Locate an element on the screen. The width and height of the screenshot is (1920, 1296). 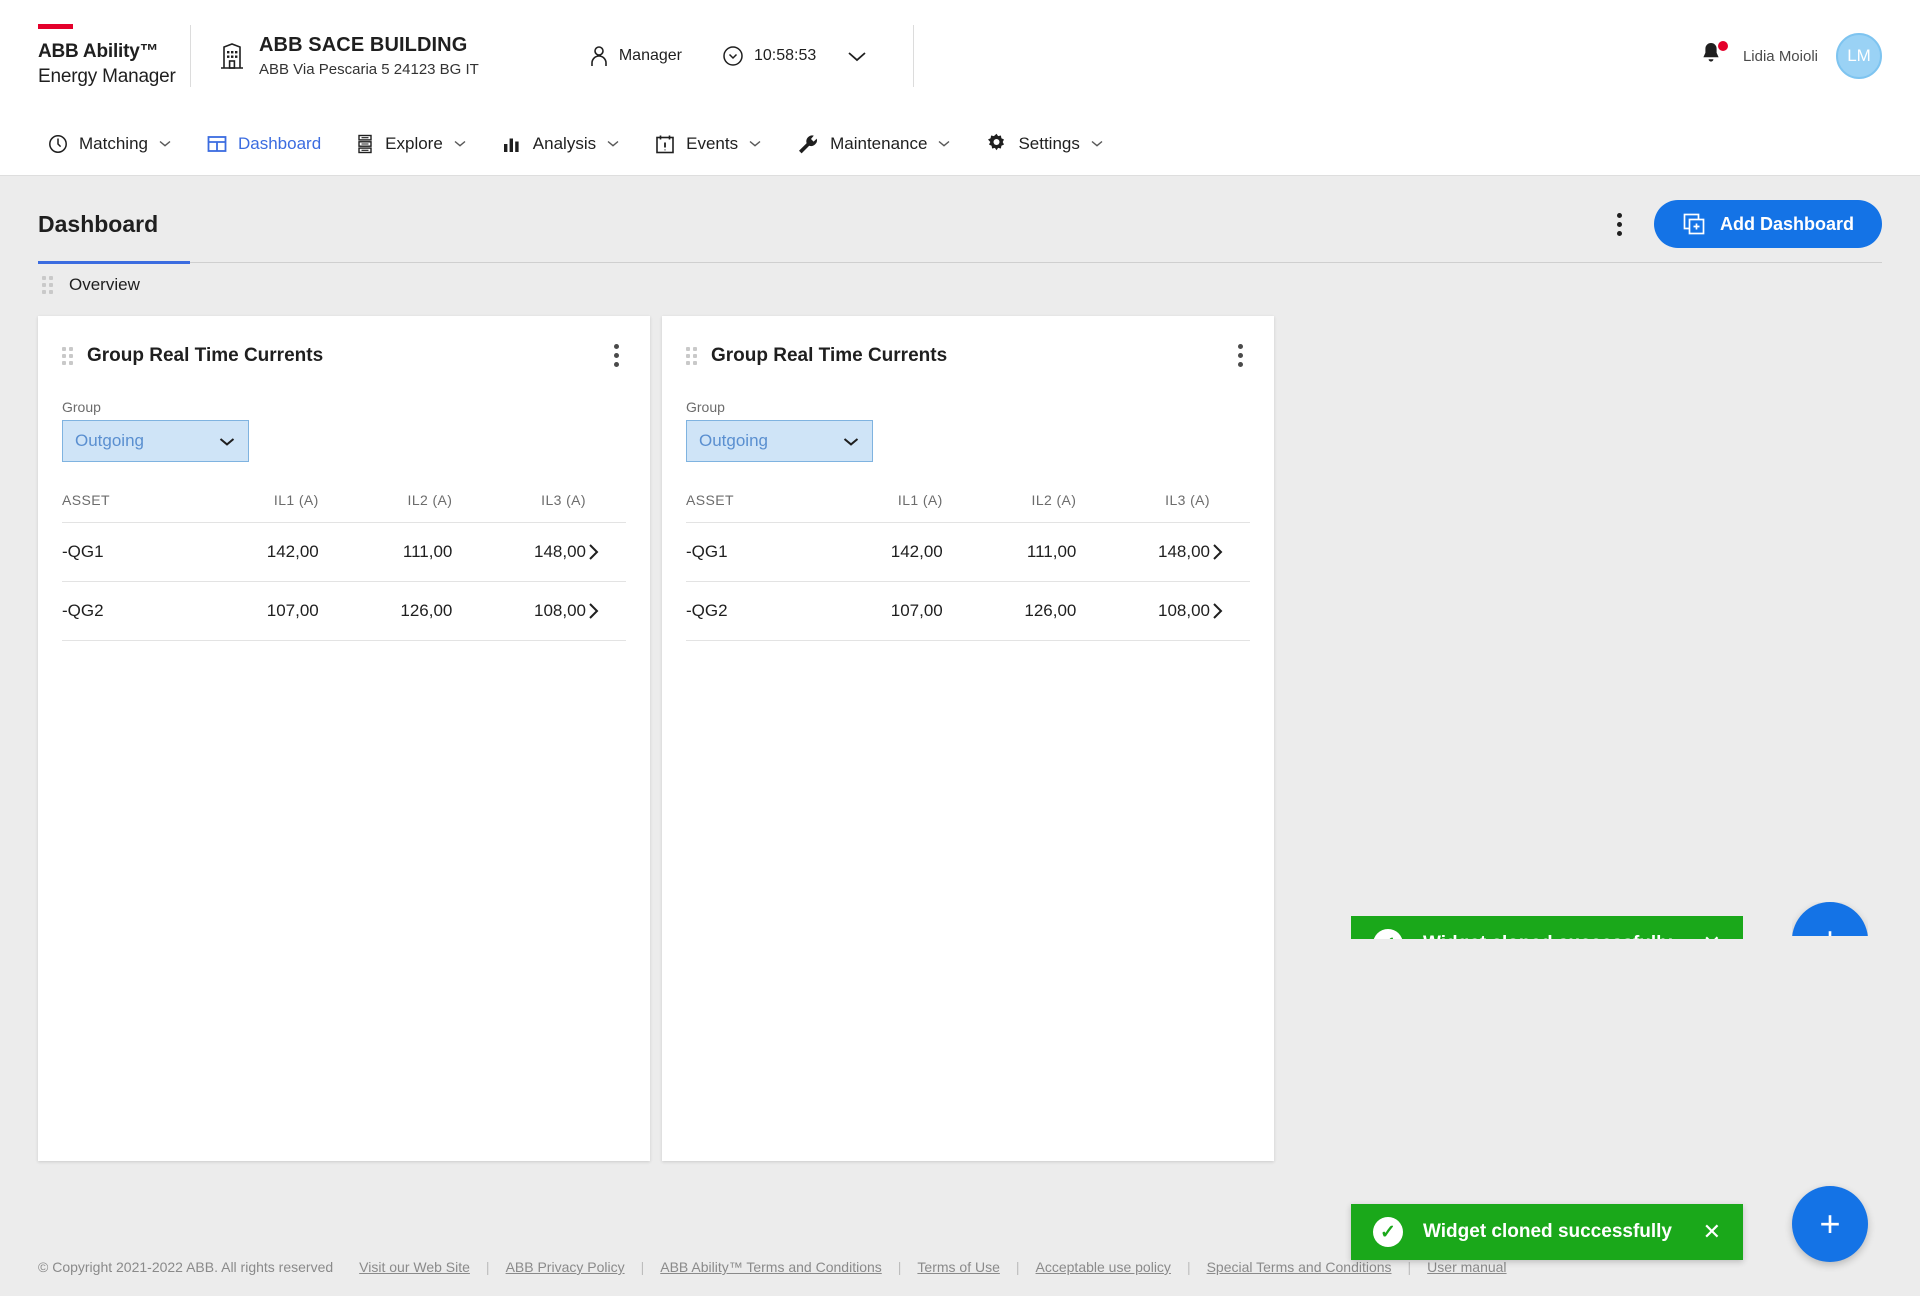
role-indicator: Manager is located at coordinates (635, 56).